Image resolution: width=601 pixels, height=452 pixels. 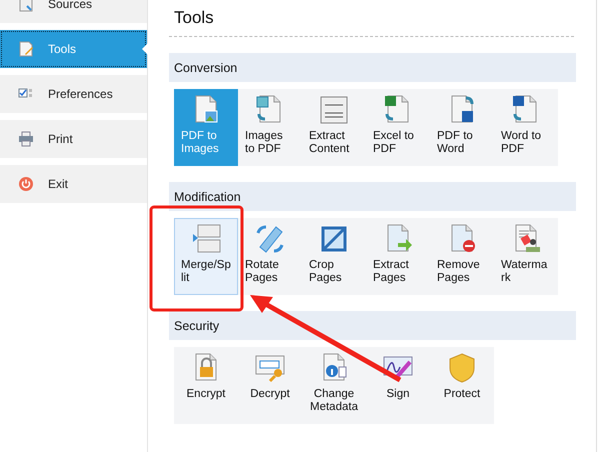 I want to click on page-title: Tools, so click(x=371, y=21).